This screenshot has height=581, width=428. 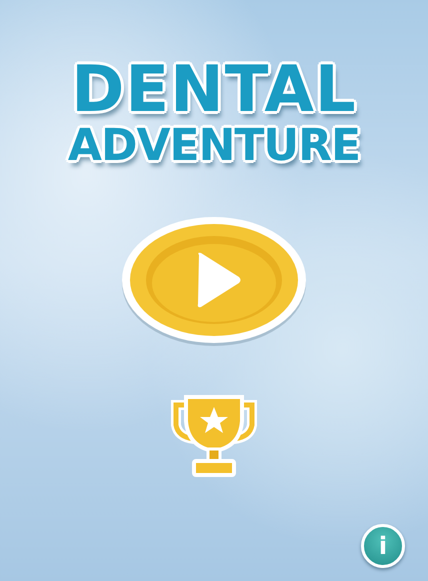 I want to click on subtitle-text: ADVENTURE, so click(x=214, y=146).